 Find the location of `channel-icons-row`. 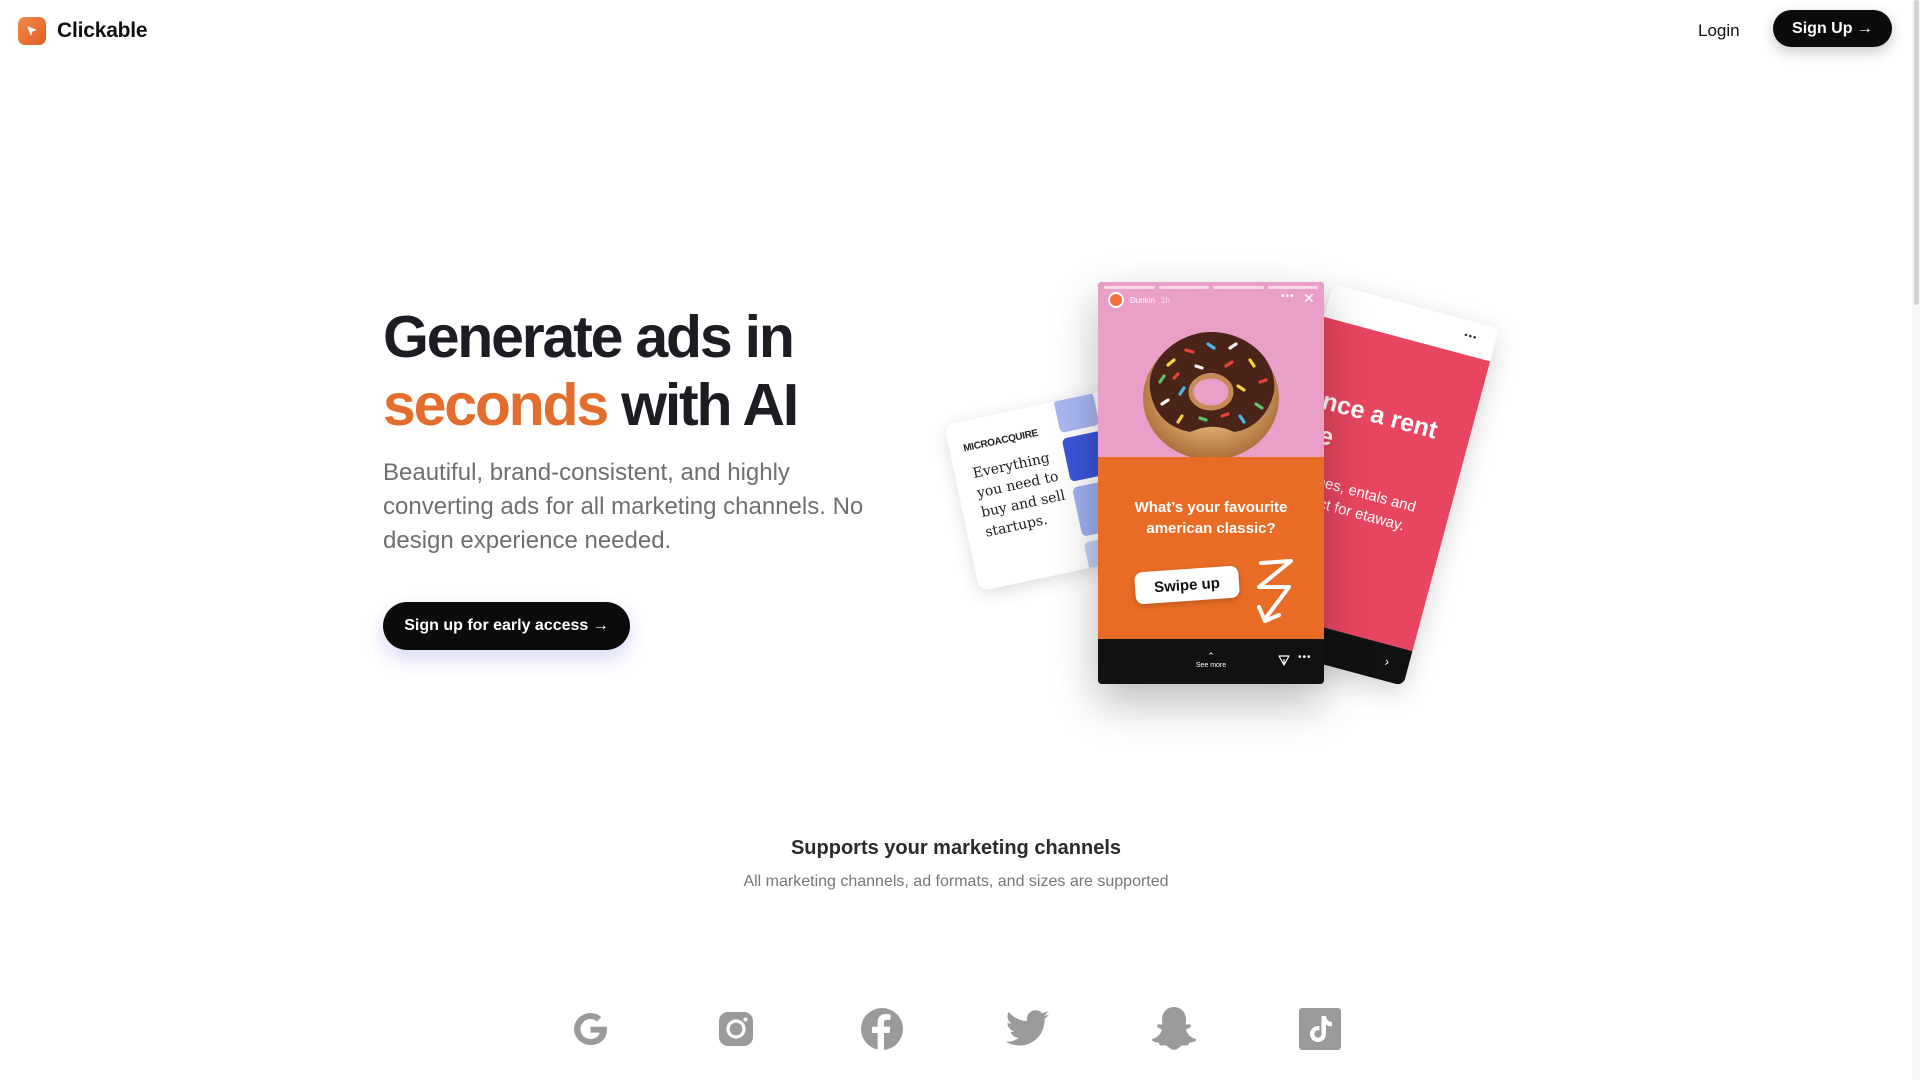

channel-icons-row is located at coordinates (955, 1029).